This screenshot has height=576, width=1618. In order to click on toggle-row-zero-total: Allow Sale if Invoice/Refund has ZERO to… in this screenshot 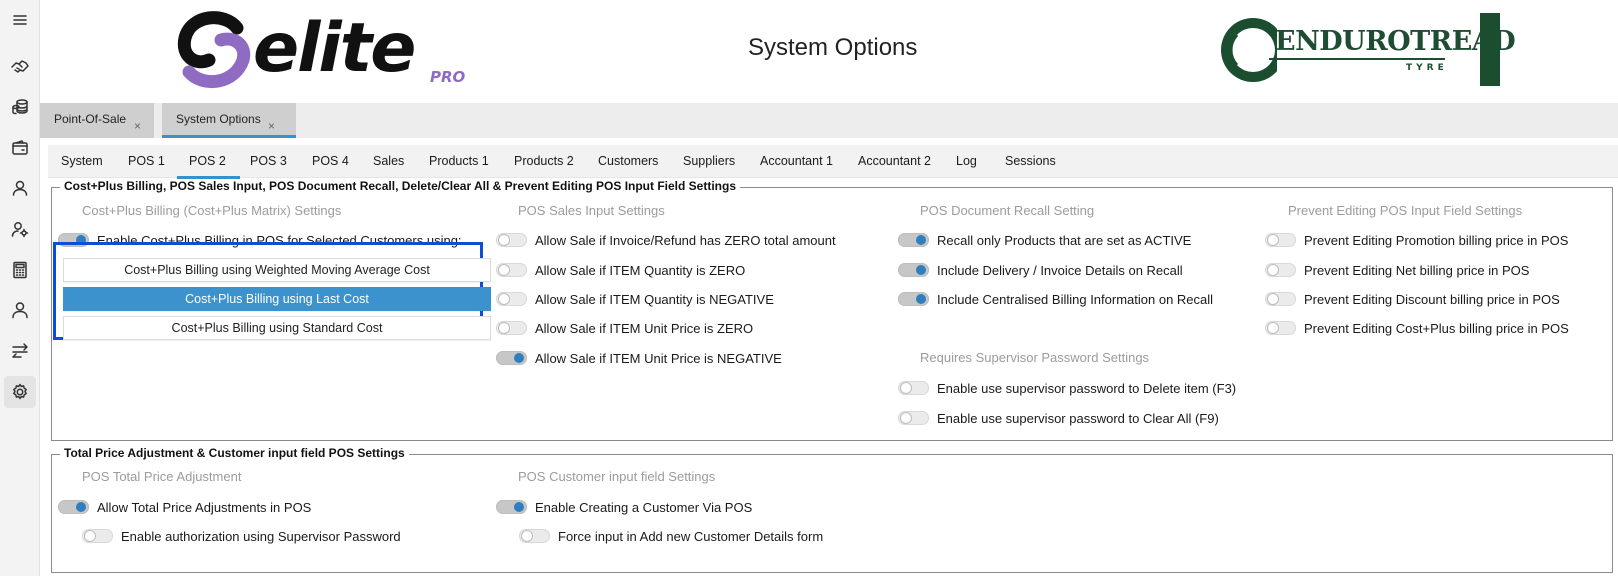, I will do `click(666, 240)`.